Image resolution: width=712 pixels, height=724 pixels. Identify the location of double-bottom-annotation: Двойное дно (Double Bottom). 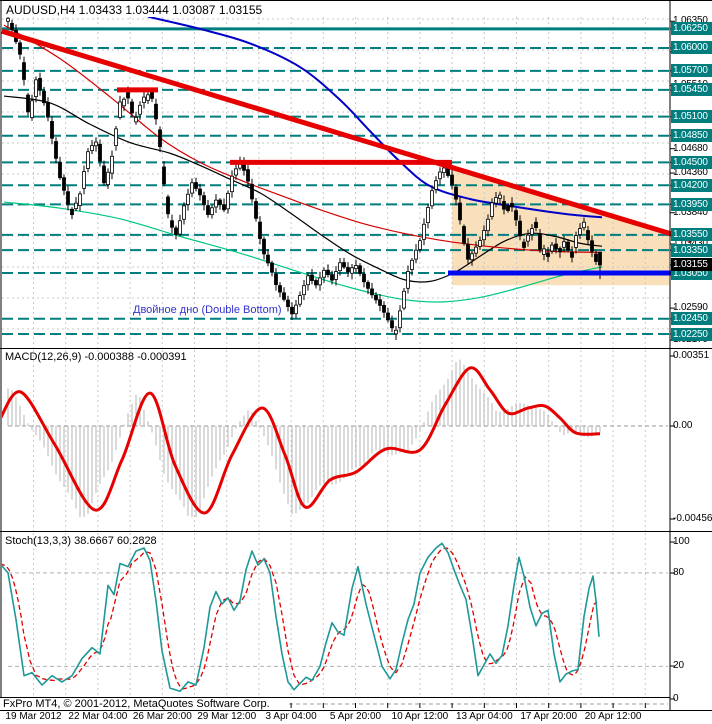
(207, 310).